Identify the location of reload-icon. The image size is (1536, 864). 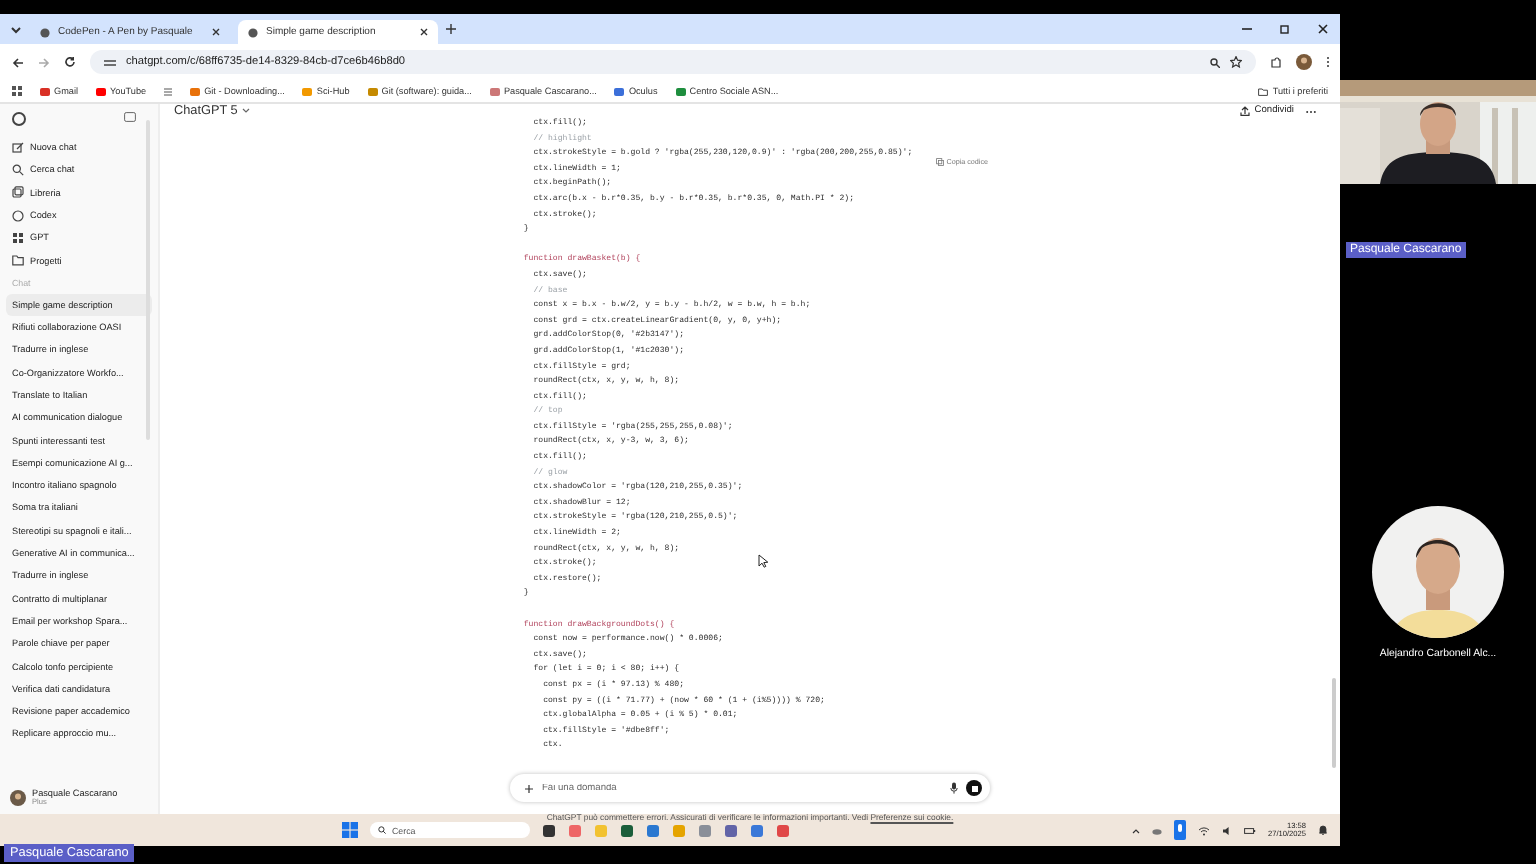
(70, 62).